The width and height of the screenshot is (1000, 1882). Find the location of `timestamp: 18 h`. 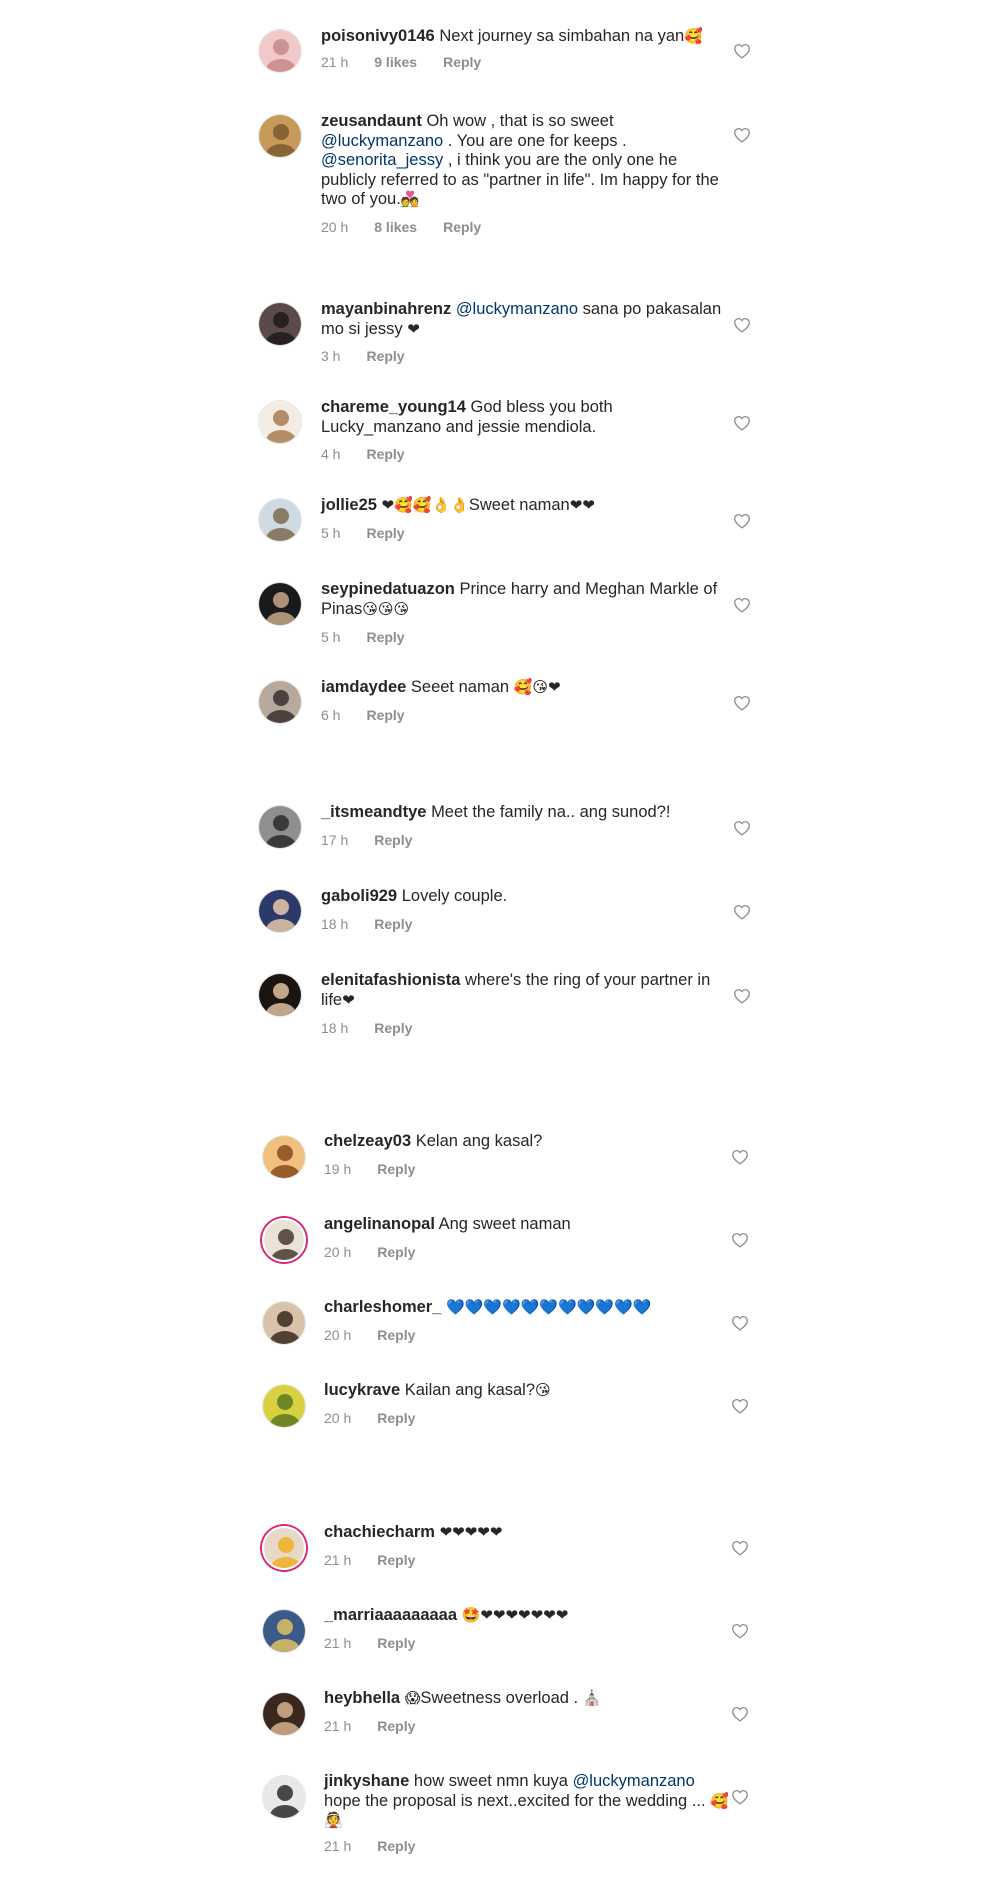

timestamp: 18 h is located at coordinates (335, 924).